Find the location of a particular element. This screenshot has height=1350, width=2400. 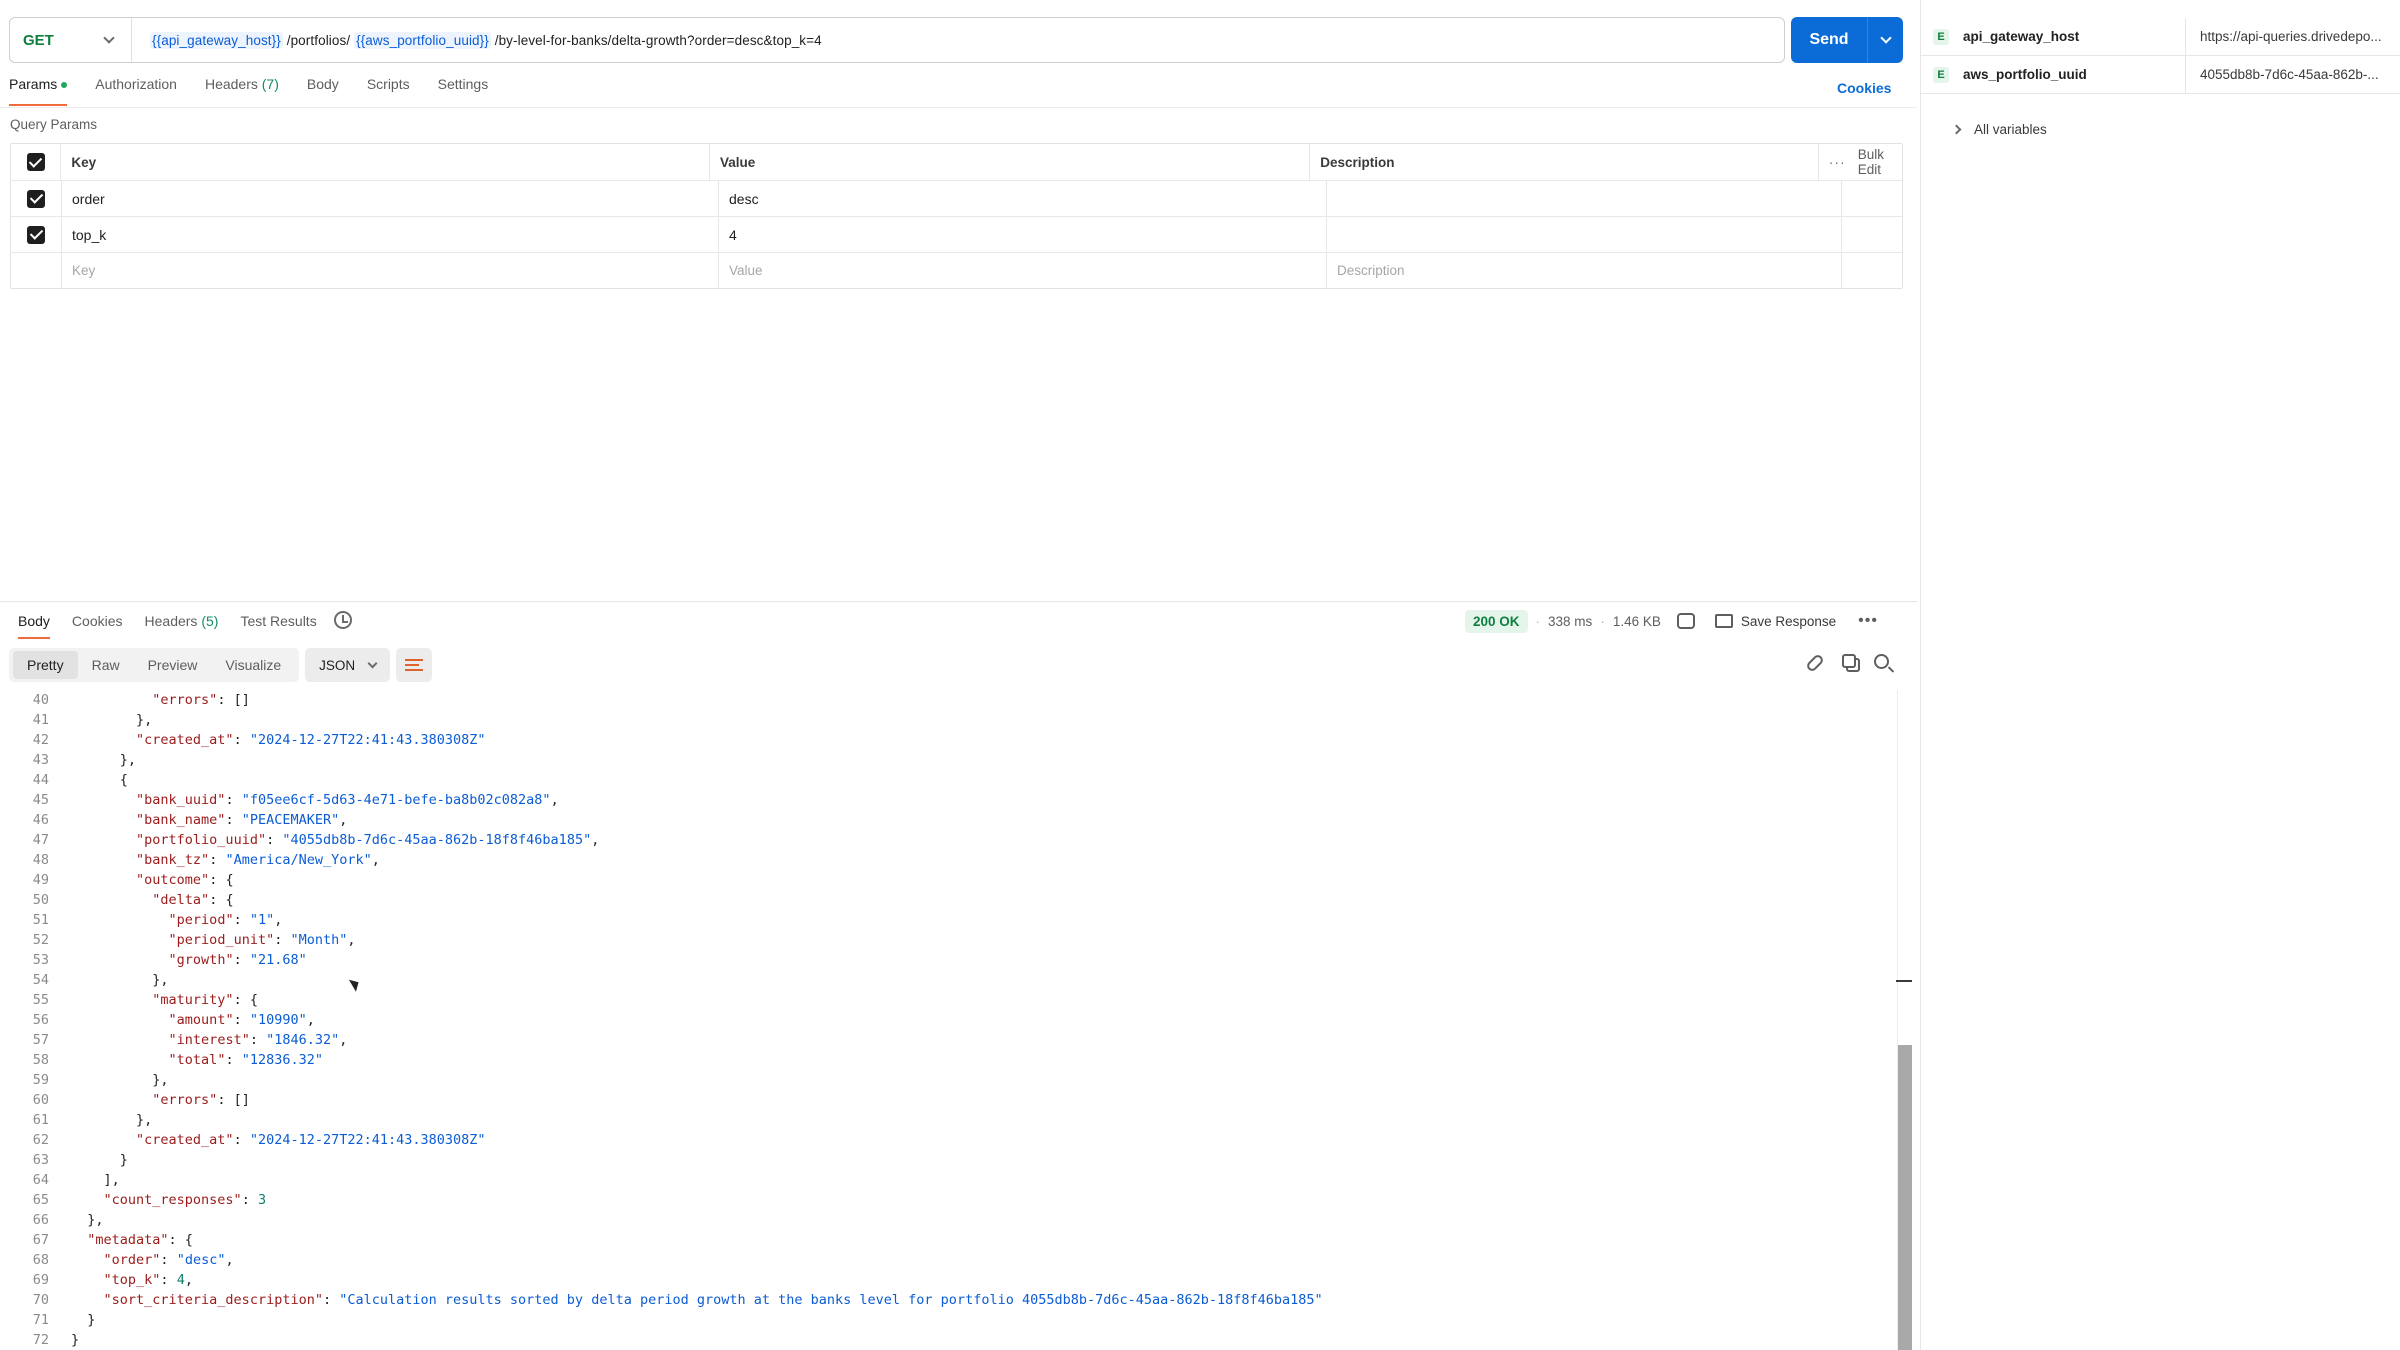

search-icon is located at coordinates (1881, 661).